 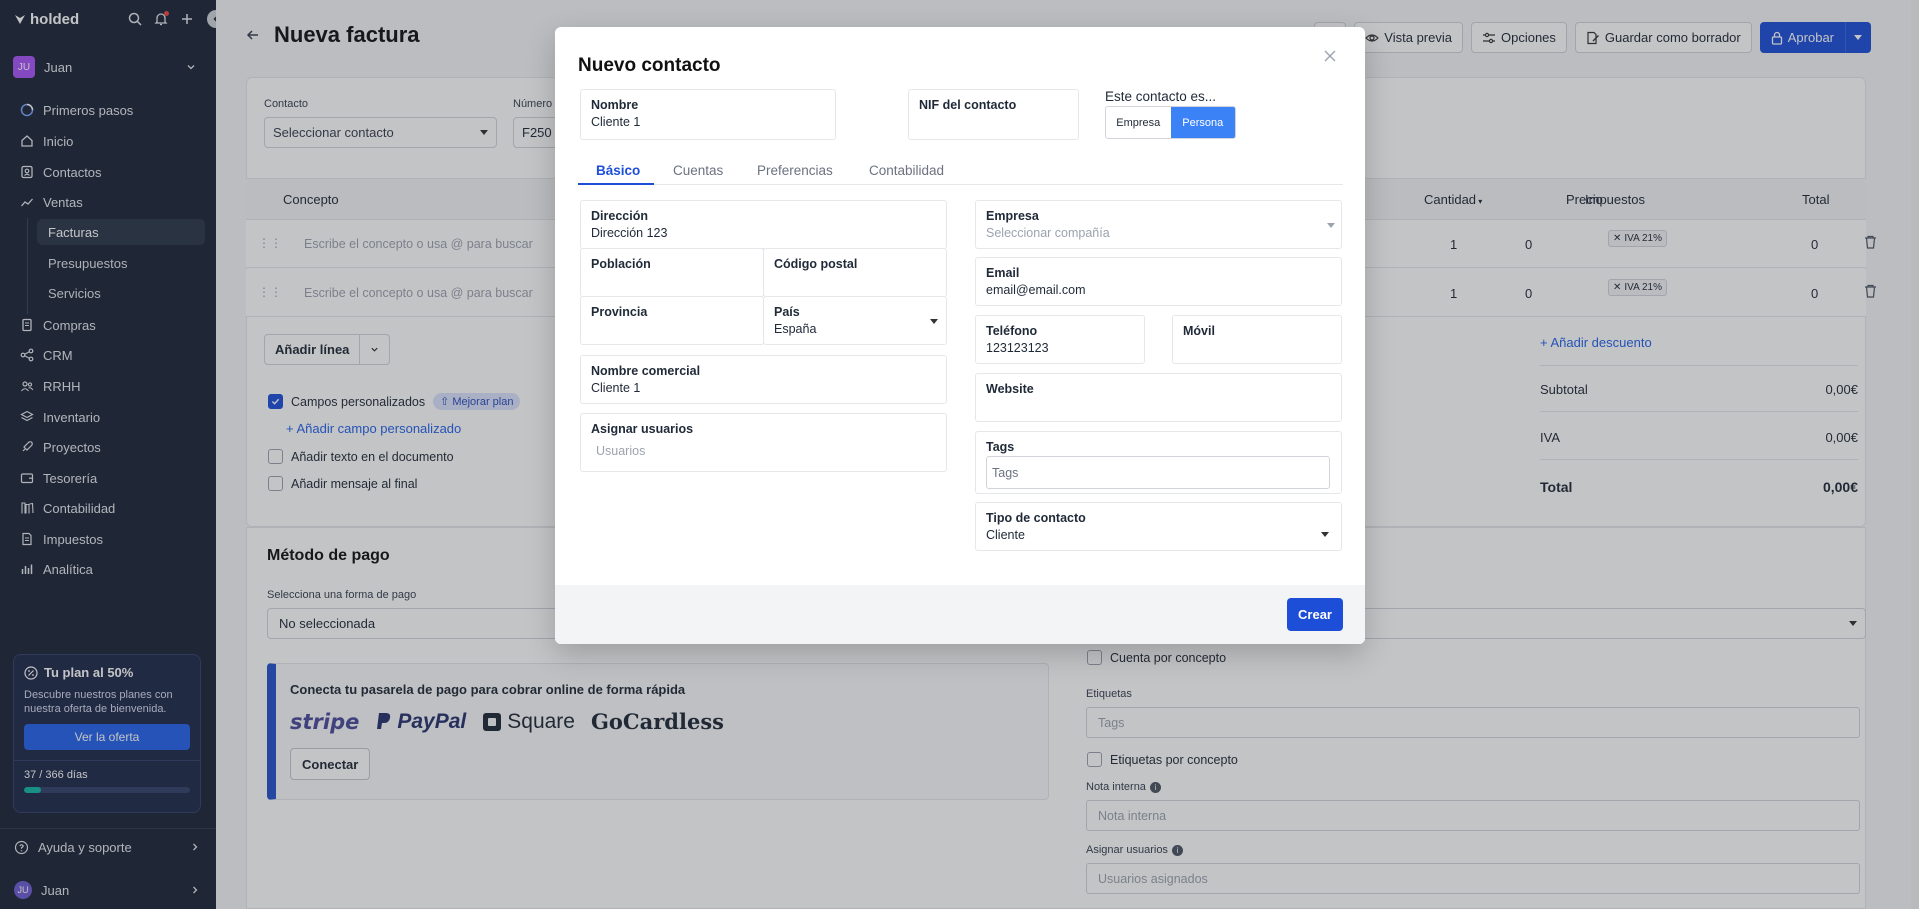 I want to click on company-select: Empresa Seleccionar compañía, so click(x=1158, y=224).